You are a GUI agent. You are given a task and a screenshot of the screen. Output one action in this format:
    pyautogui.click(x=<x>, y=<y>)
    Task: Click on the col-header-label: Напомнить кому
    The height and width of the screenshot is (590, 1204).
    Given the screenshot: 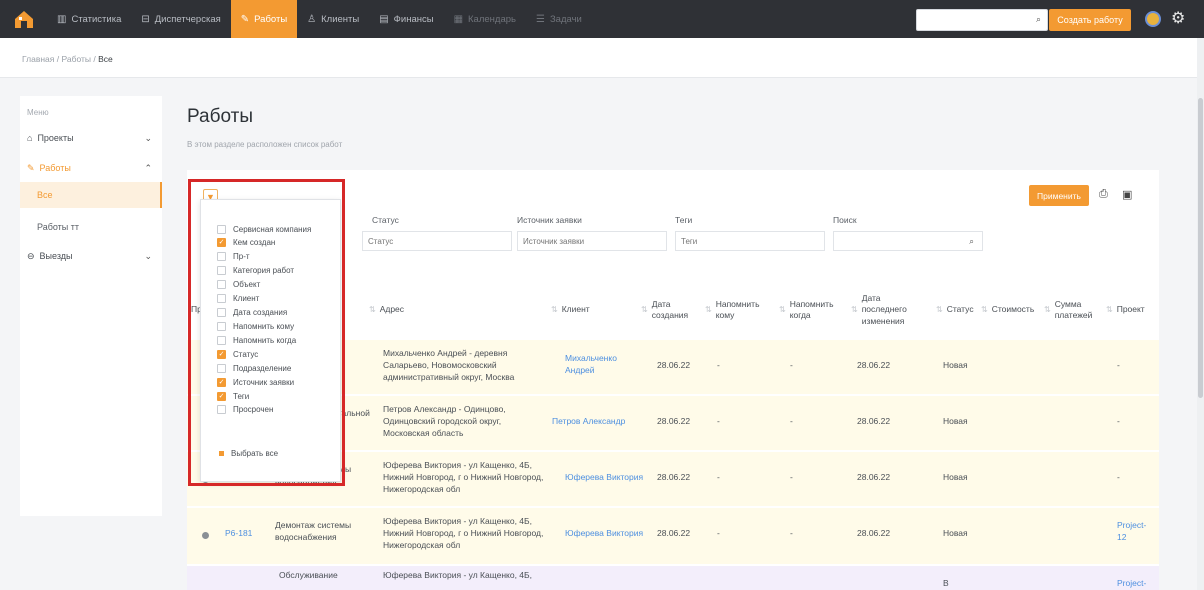 What is the action you would take?
    pyautogui.click(x=737, y=309)
    